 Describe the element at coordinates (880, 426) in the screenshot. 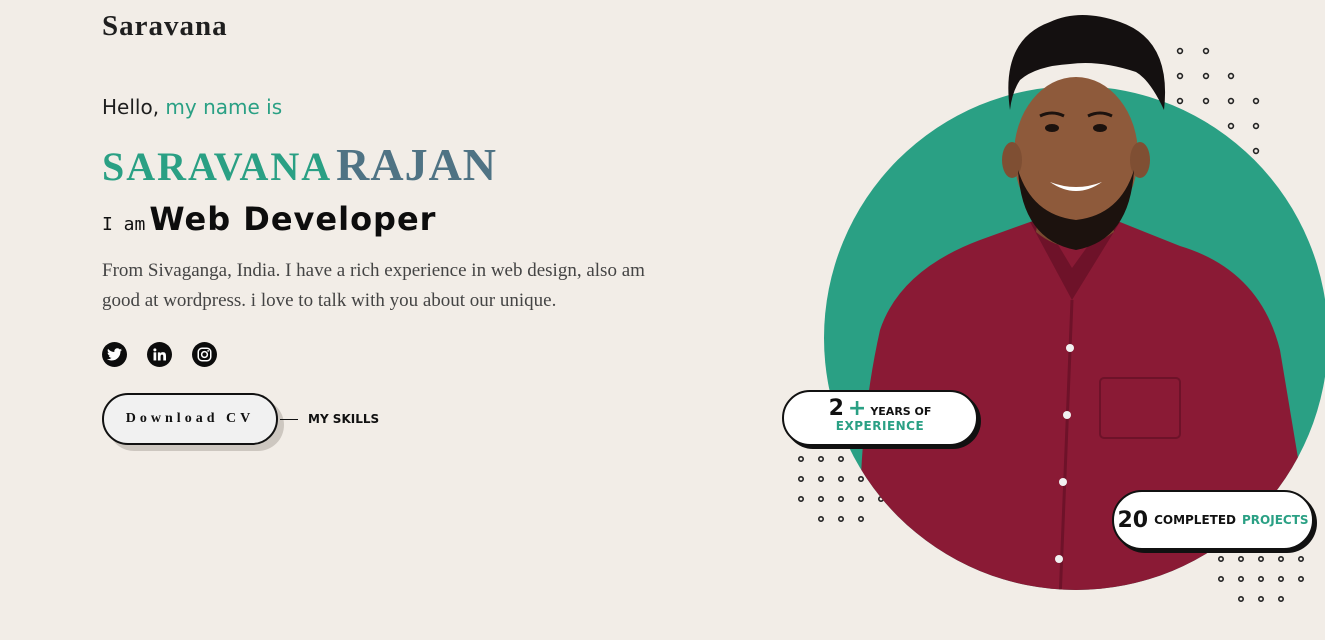

I see `experience-accent: EXPERIENCE` at that location.